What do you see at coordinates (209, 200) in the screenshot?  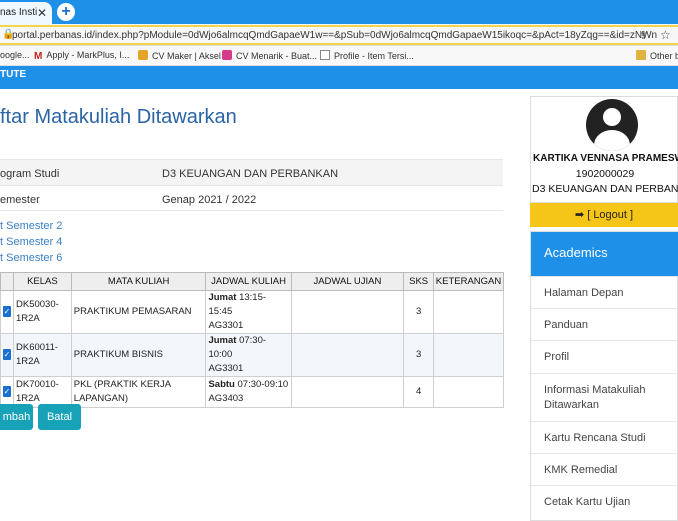 I see `info-value: Genap 2021 / 2022` at bounding box center [209, 200].